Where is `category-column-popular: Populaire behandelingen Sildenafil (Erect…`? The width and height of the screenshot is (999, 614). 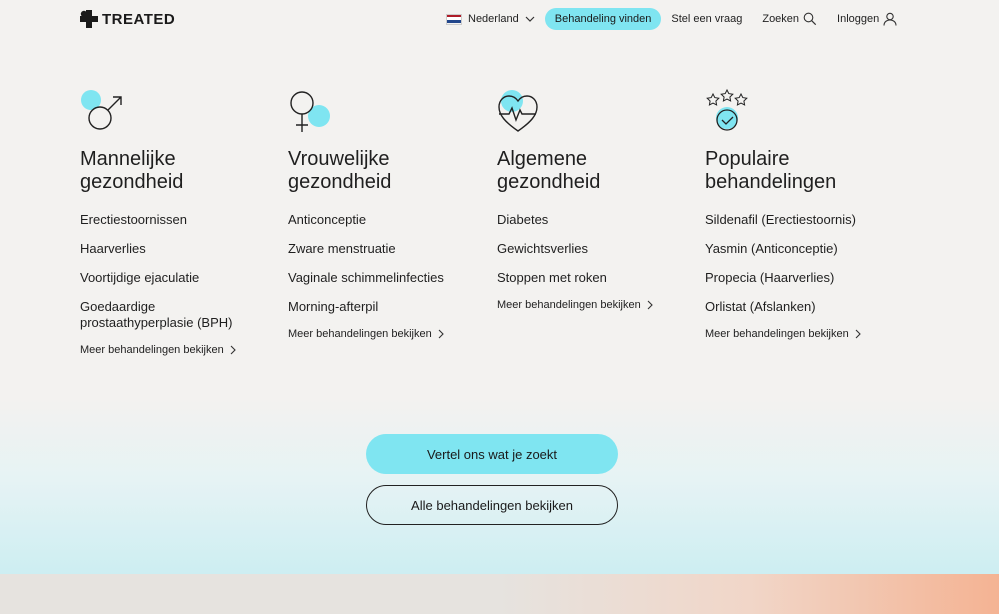 category-column-popular: Populaire behandelingen Sildenafil (Erect… is located at coordinates (805, 214).